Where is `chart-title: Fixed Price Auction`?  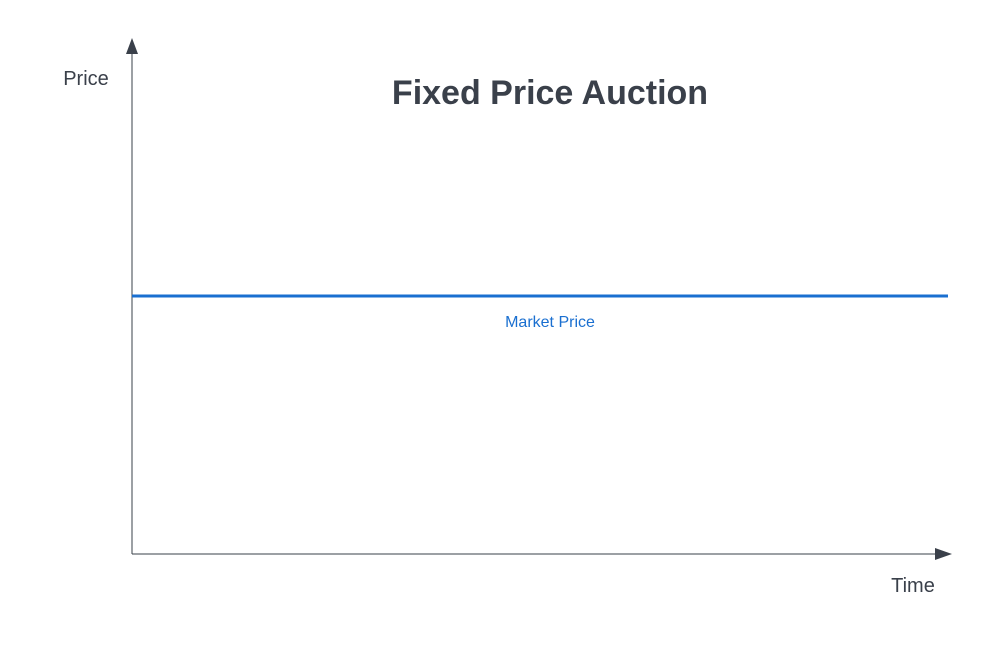
chart-title: Fixed Price Auction is located at coordinates (550, 93).